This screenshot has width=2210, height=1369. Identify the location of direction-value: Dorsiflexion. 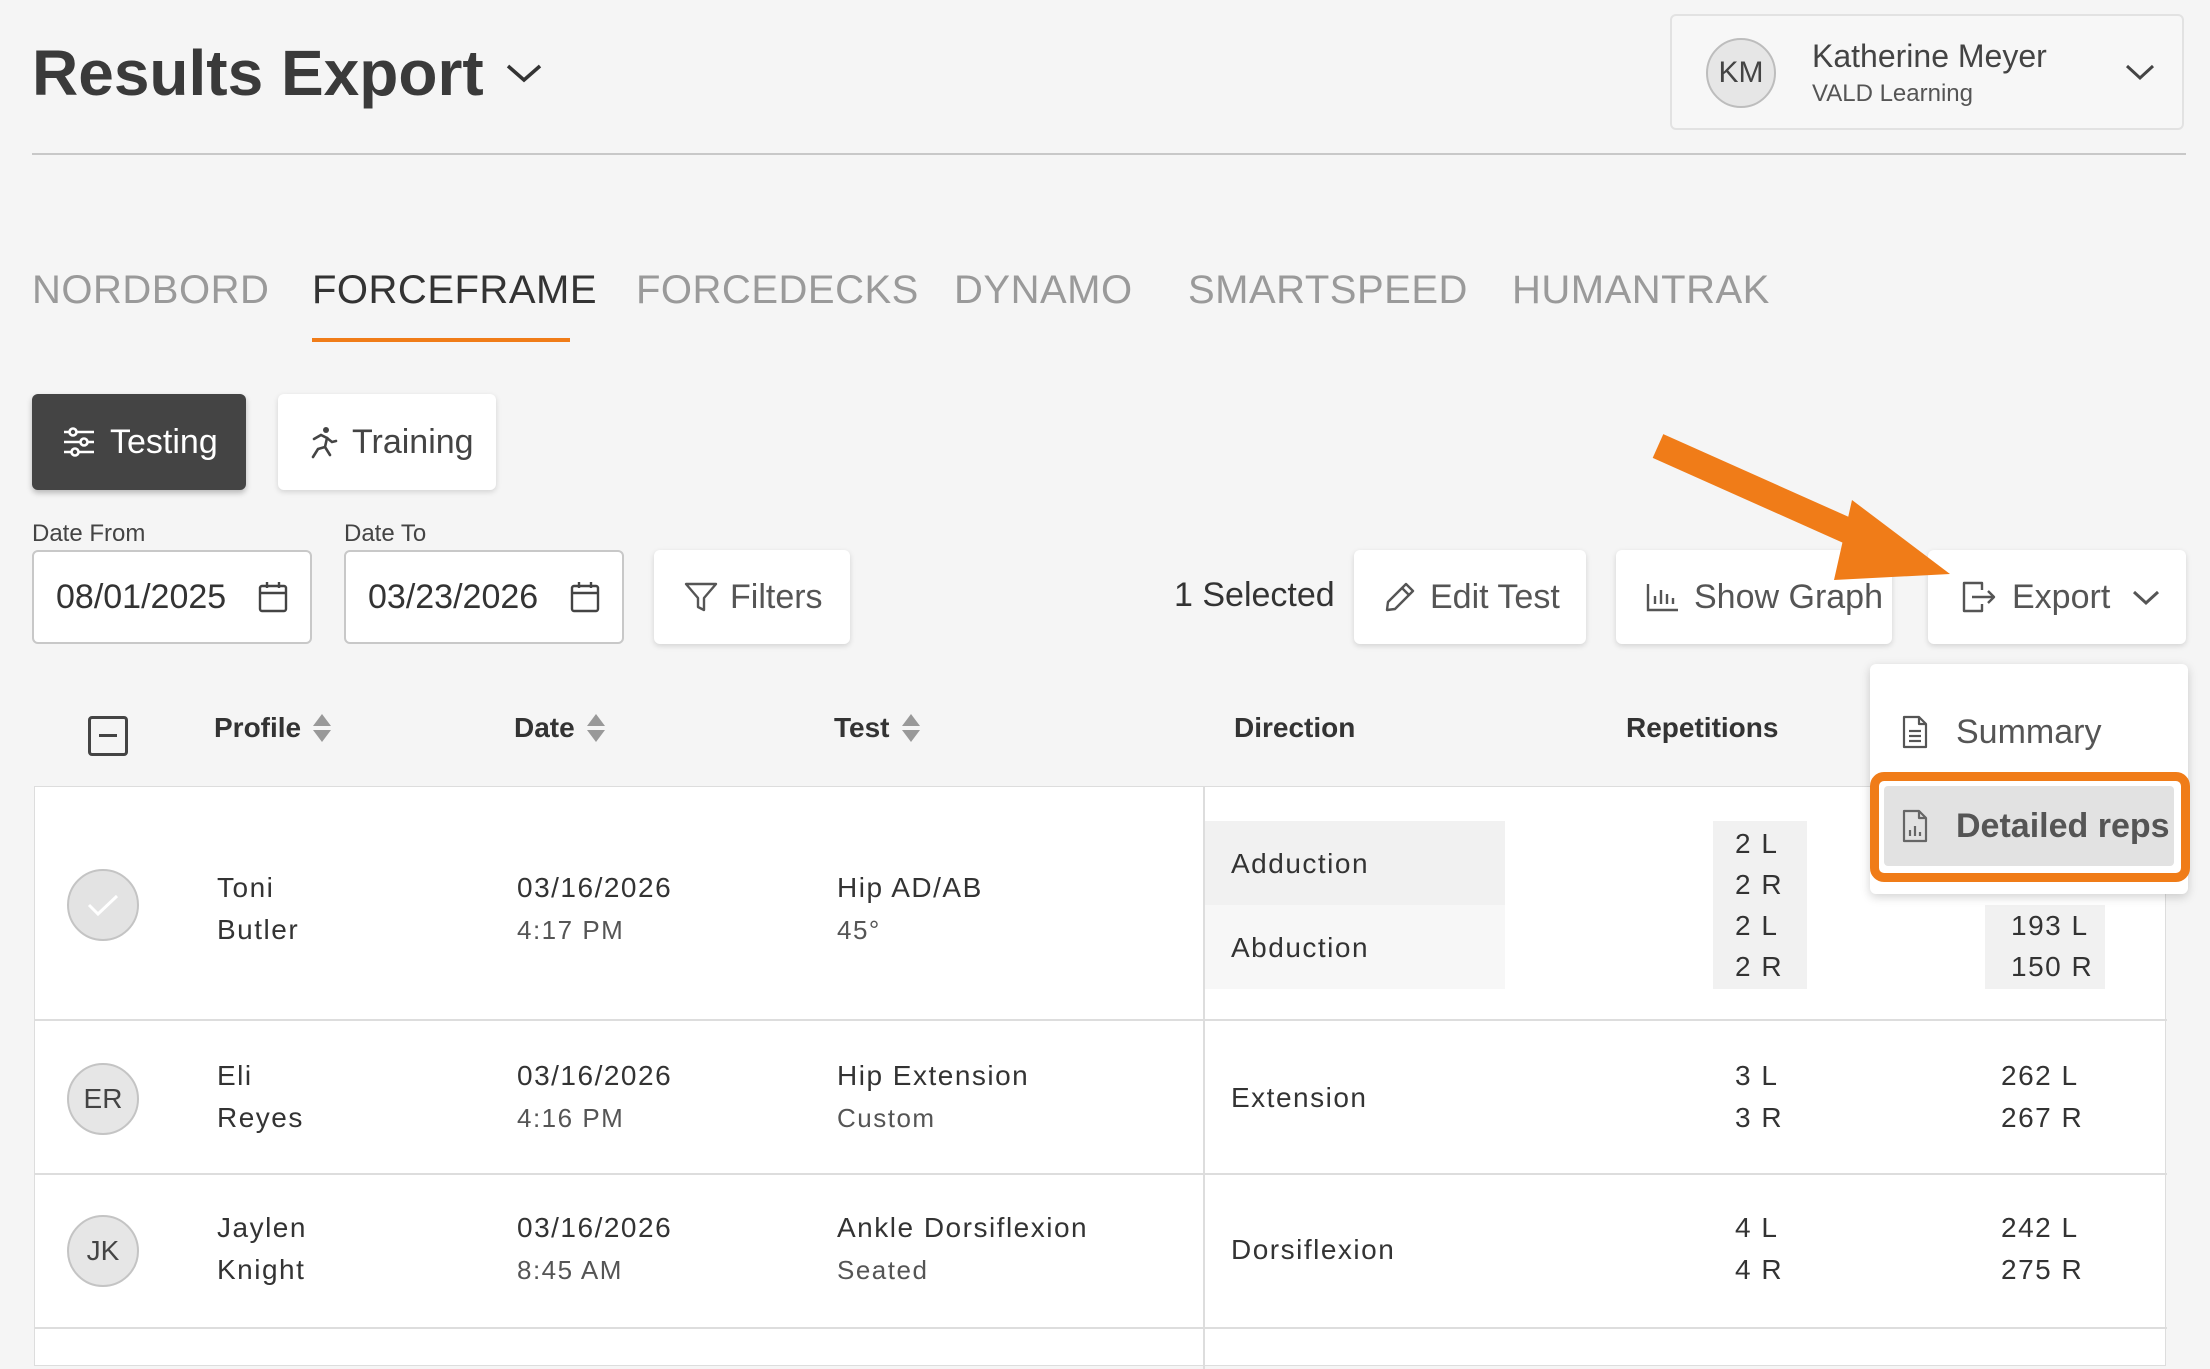
(1313, 1249).